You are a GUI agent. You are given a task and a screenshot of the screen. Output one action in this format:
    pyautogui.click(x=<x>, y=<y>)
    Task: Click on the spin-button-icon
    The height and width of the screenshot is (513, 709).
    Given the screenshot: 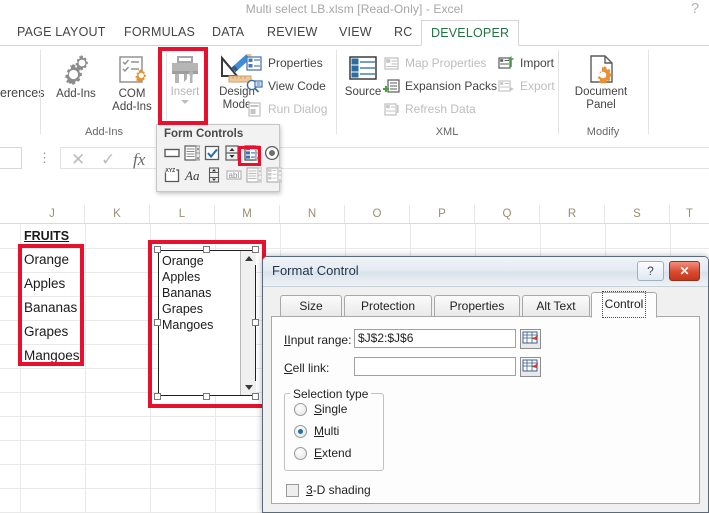 What is the action you would take?
    pyautogui.click(x=232, y=153)
    